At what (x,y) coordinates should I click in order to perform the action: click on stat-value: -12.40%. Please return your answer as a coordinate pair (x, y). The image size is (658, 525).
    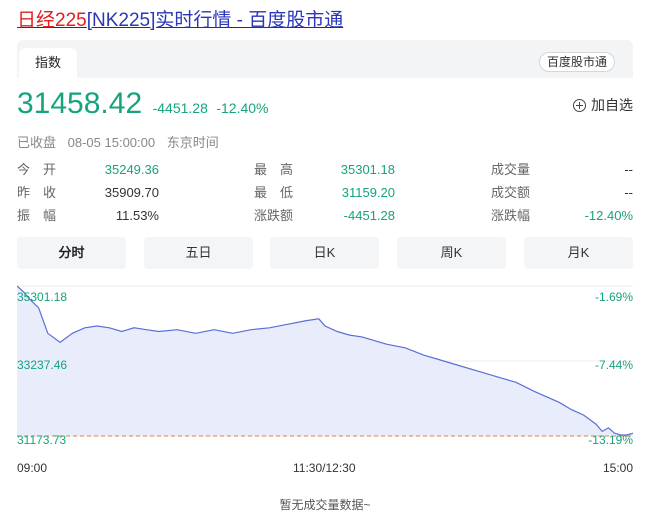
    Looking at the image, I should click on (608, 215).